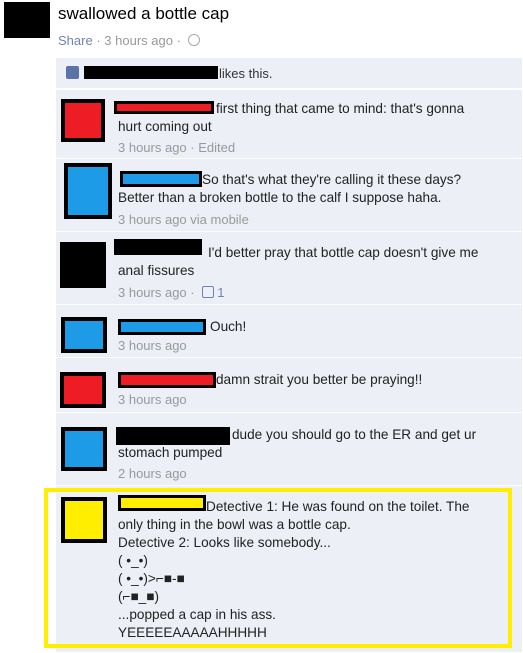 The image size is (523, 653). I want to click on poster-avatar, so click(27, 20).